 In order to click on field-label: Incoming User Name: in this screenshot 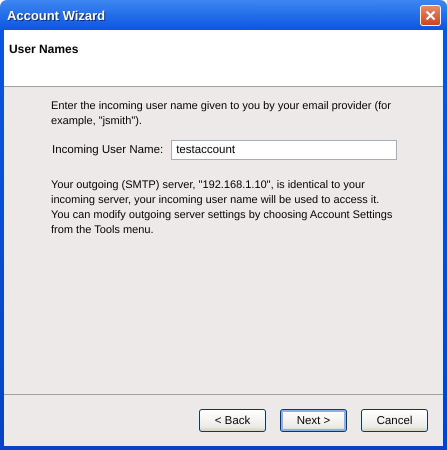, I will do `click(108, 150)`.